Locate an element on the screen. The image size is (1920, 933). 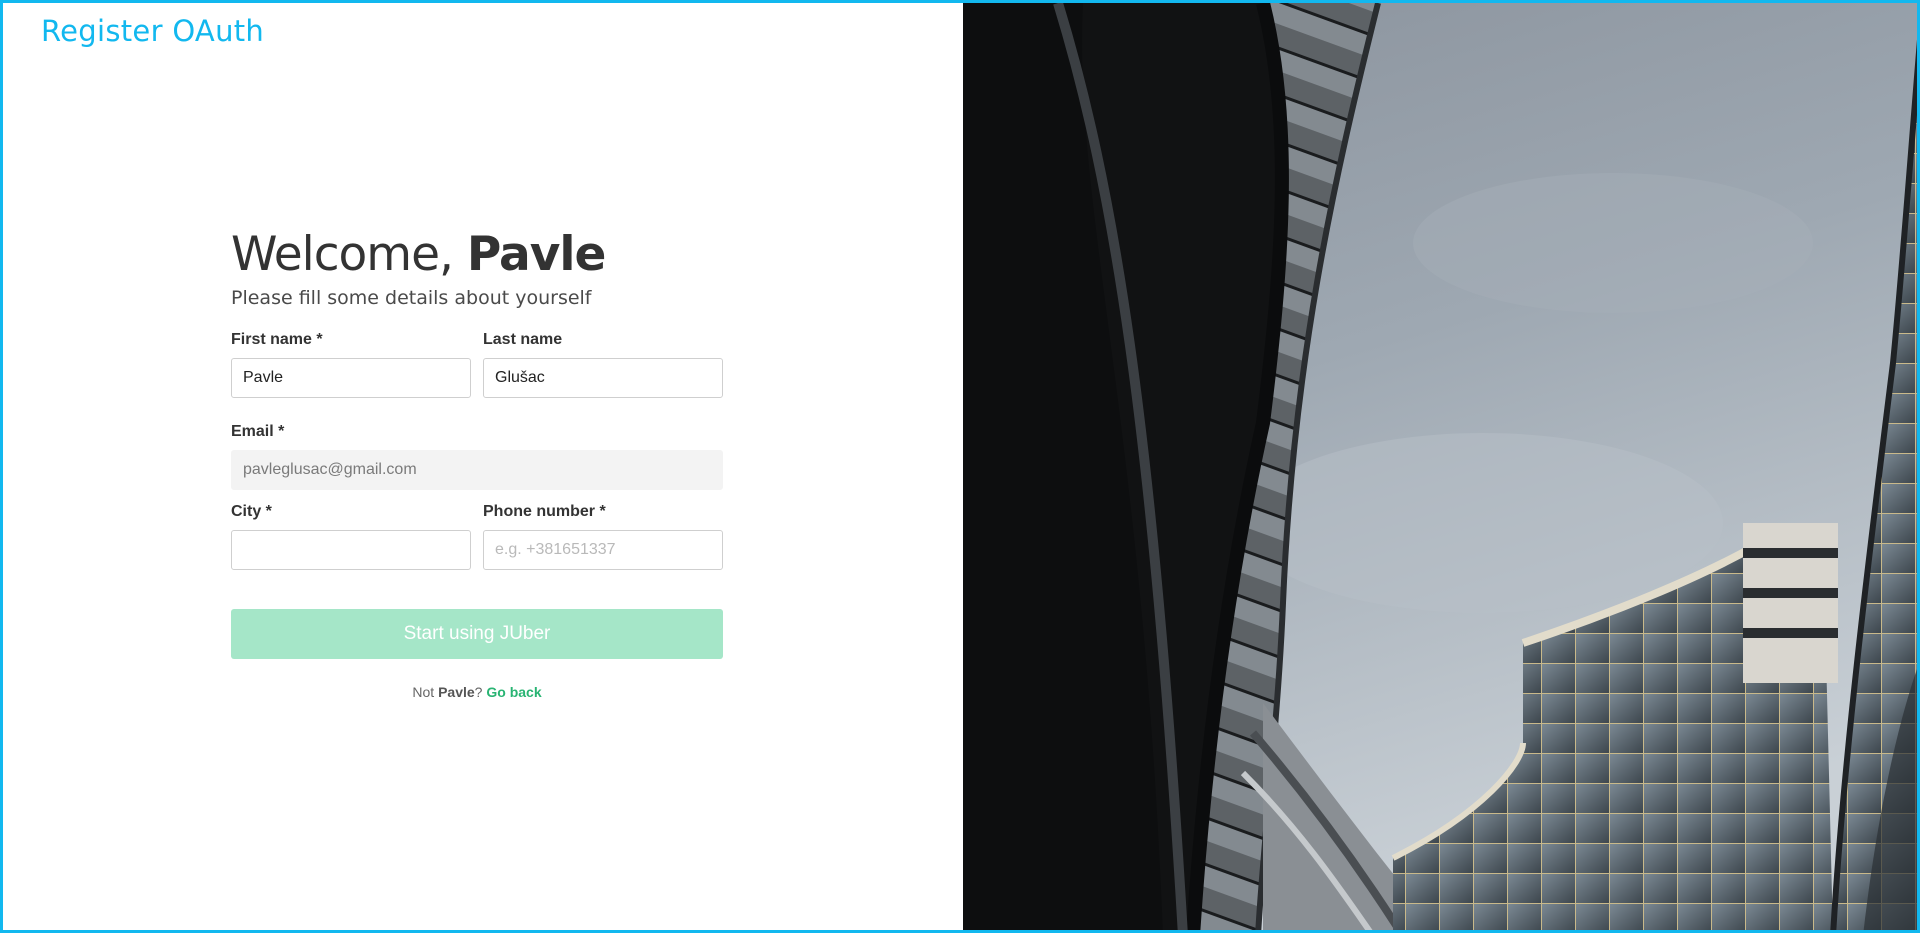
city-label: City * is located at coordinates (251, 511).